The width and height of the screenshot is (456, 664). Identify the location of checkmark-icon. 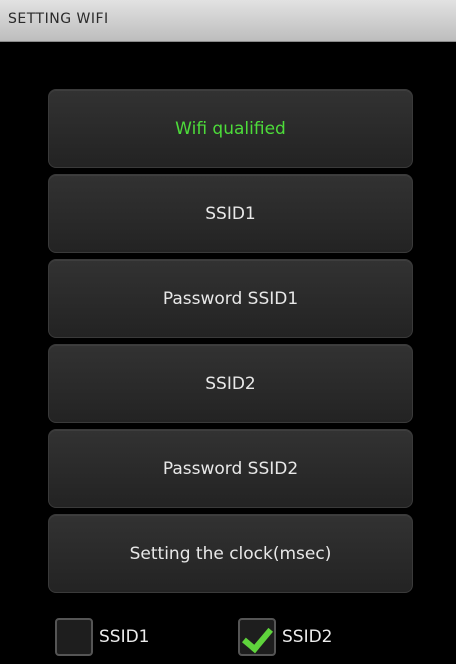
(257, 637).